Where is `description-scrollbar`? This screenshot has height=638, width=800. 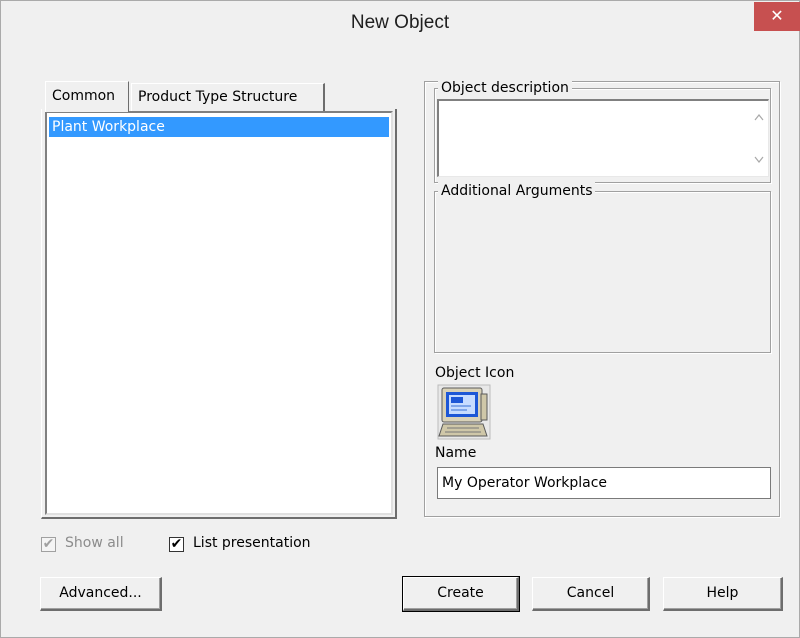 description-scrollbar is located at coordinates (759, 138).